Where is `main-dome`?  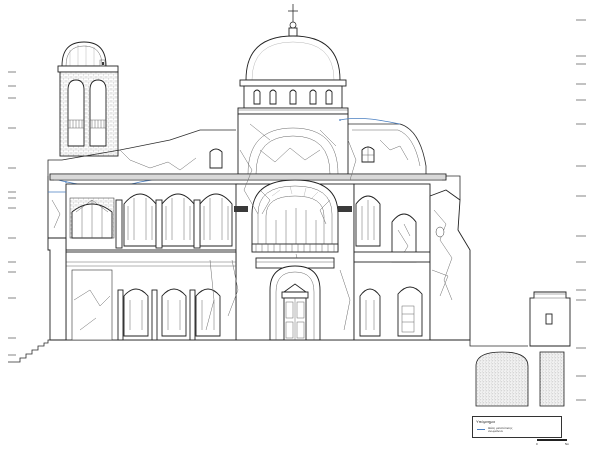
main-dome is located at coordinates (293, 59).